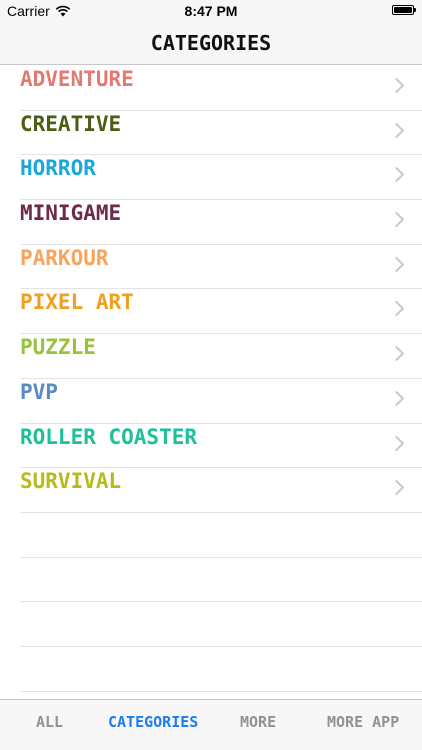  Describe the element at coordinates (258, 722) in the screenshot. I see `tab-more: MORE` at that location.